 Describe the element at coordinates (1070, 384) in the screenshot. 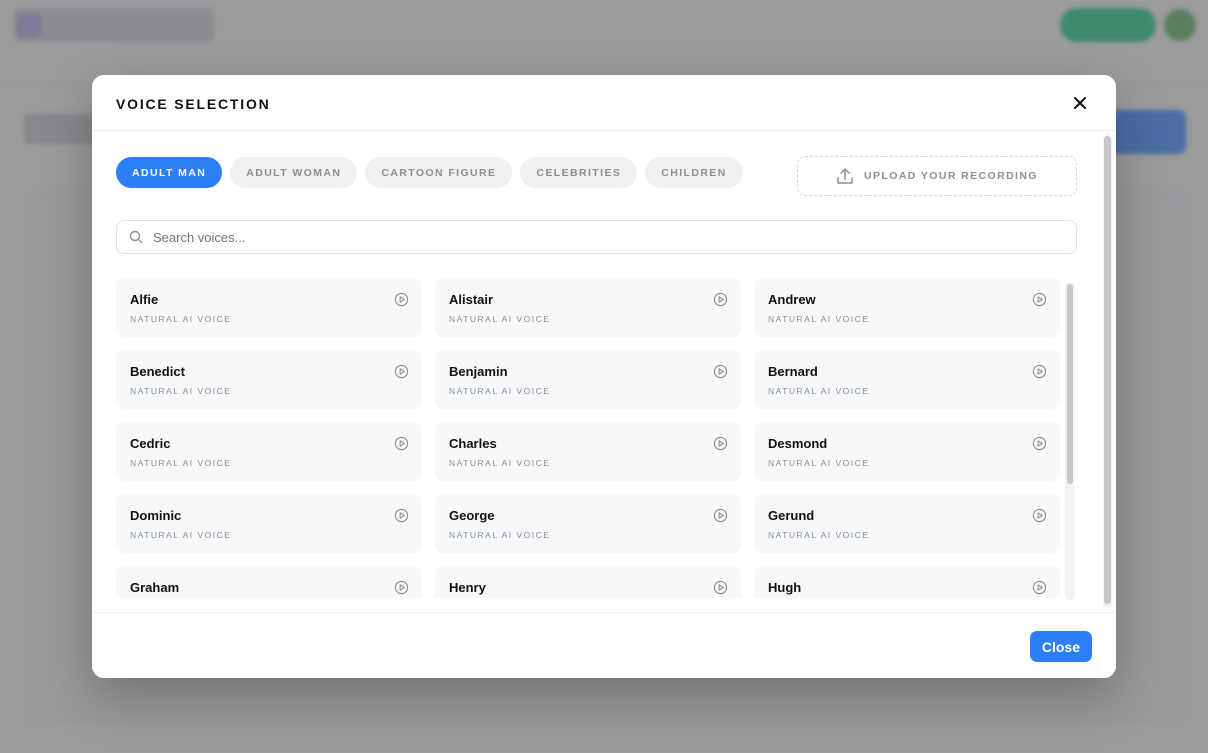

I see `voice-list-scrollbar-thumb` at that location.